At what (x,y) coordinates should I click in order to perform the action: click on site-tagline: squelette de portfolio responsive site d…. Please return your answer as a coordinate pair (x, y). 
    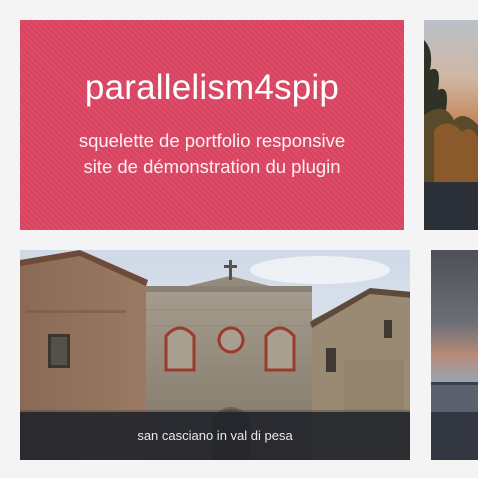
    Looking at the image, I should click on (212, 154).